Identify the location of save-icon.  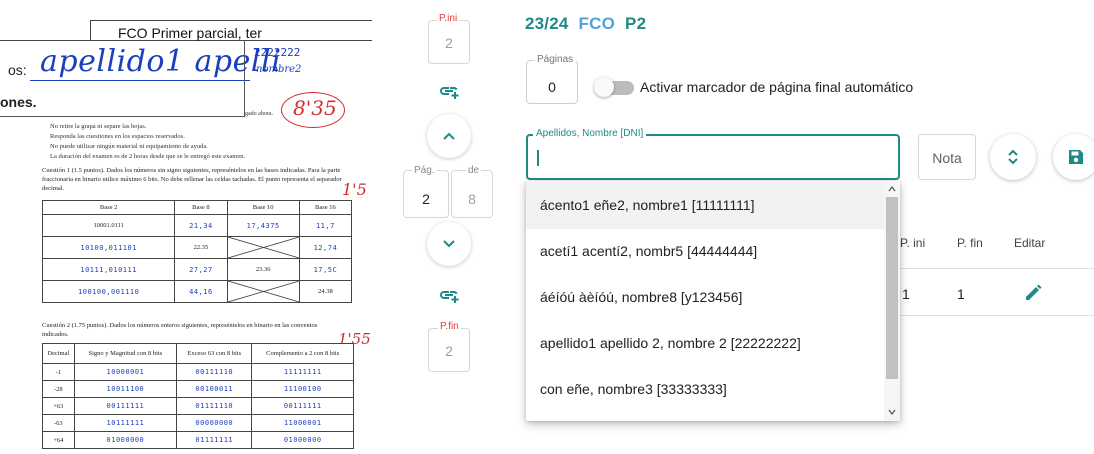
(1076, 157).